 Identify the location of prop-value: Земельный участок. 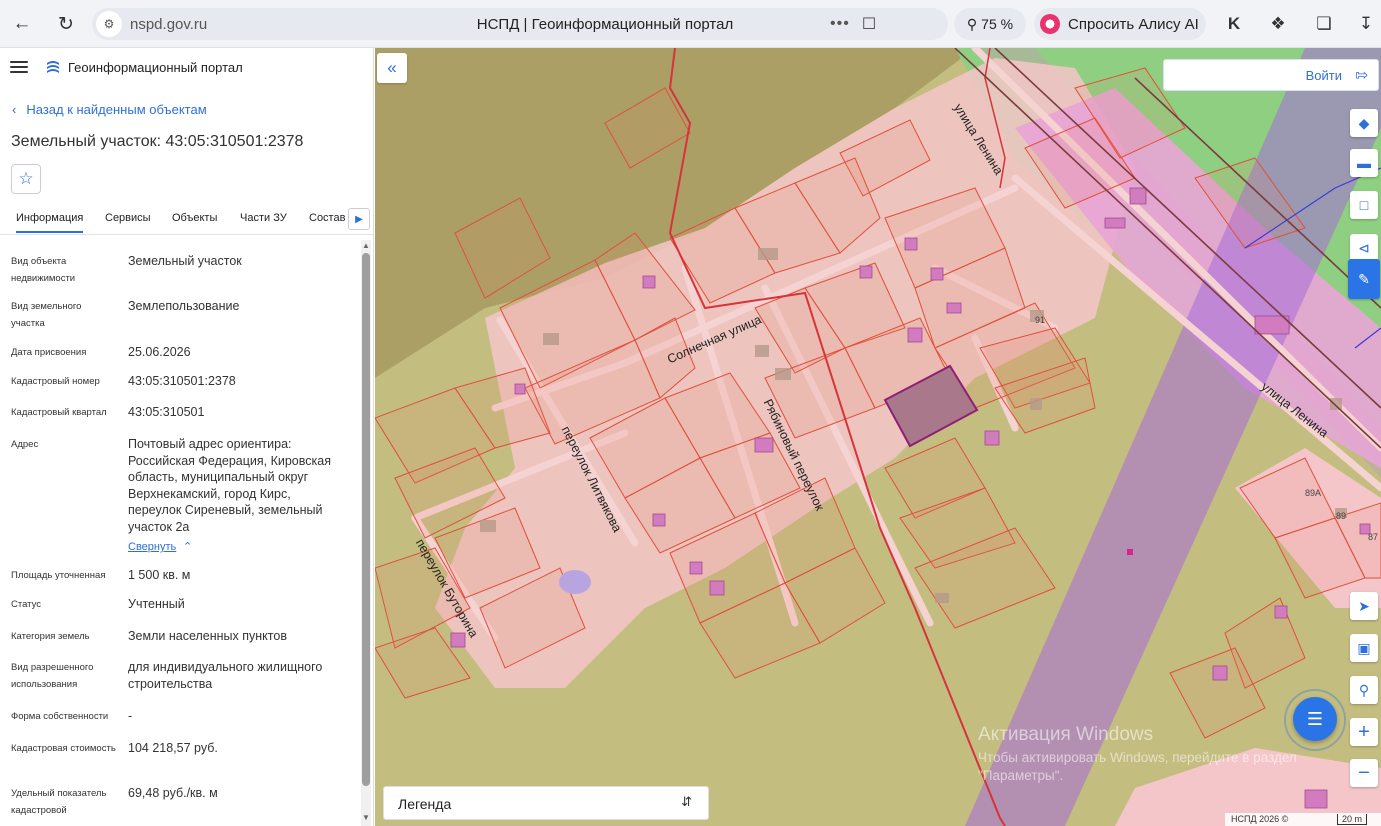
(185, 261).